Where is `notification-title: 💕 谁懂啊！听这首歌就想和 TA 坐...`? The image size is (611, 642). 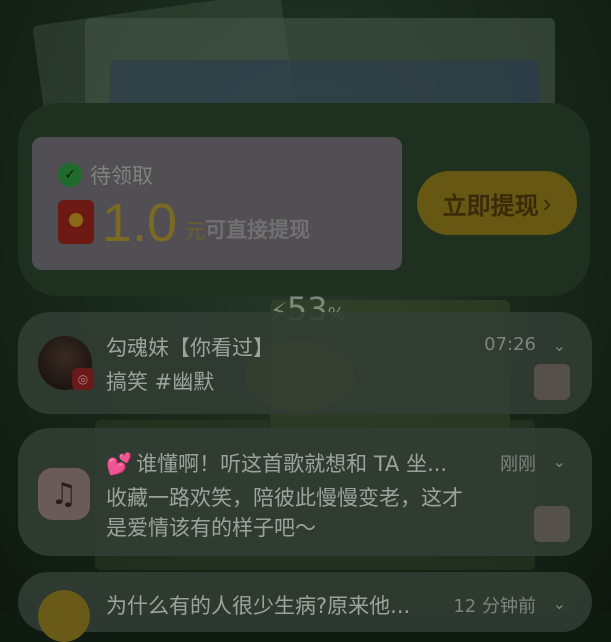
notification-title: 💕 谁懂啊！听这首歌就想和 TA 坐... is located at coordinates (276, 463).